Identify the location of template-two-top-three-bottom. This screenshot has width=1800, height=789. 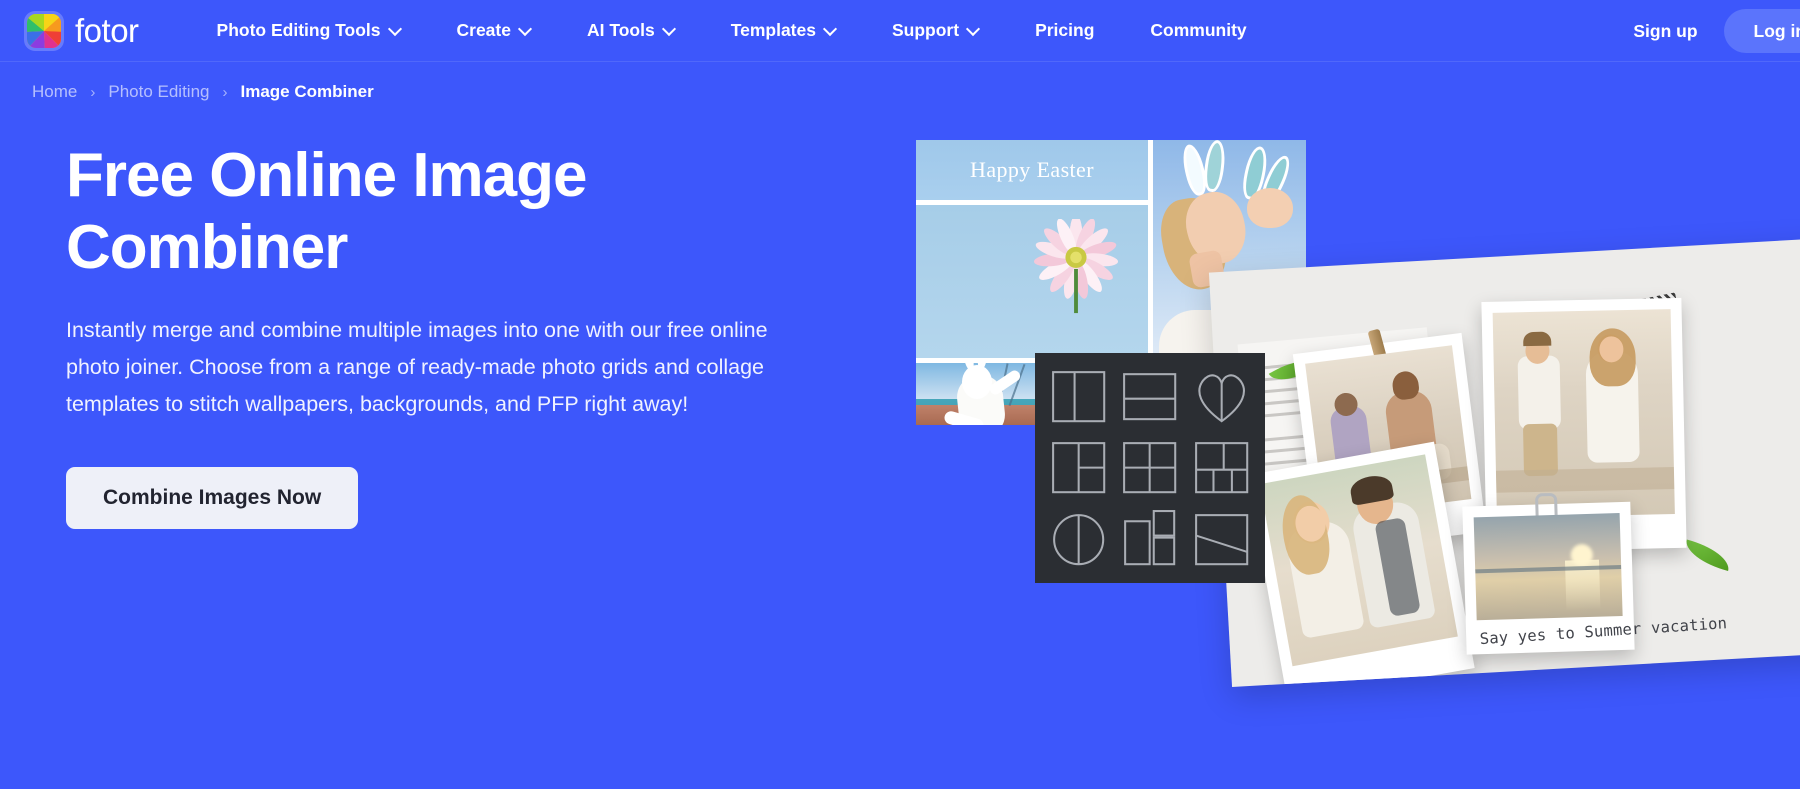
(1221, 467).